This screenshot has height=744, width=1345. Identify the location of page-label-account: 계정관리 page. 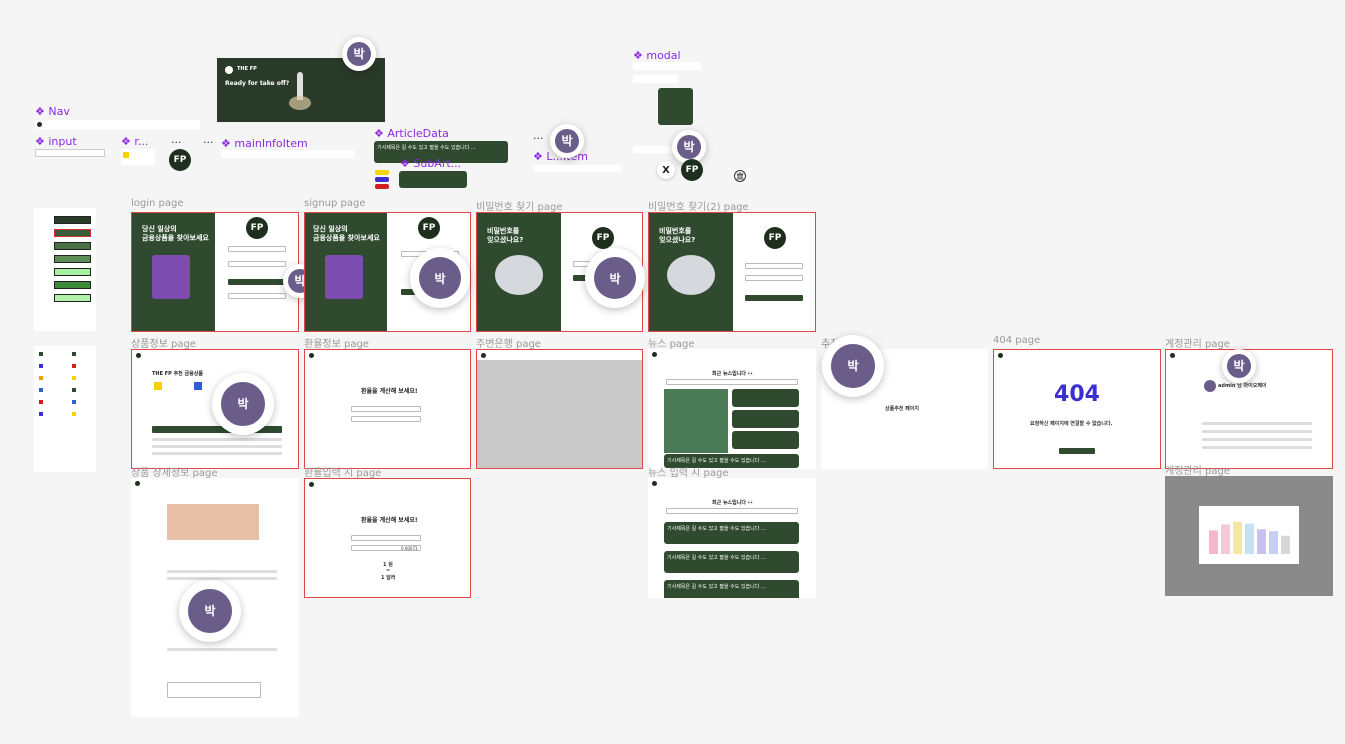
(1197, 344).